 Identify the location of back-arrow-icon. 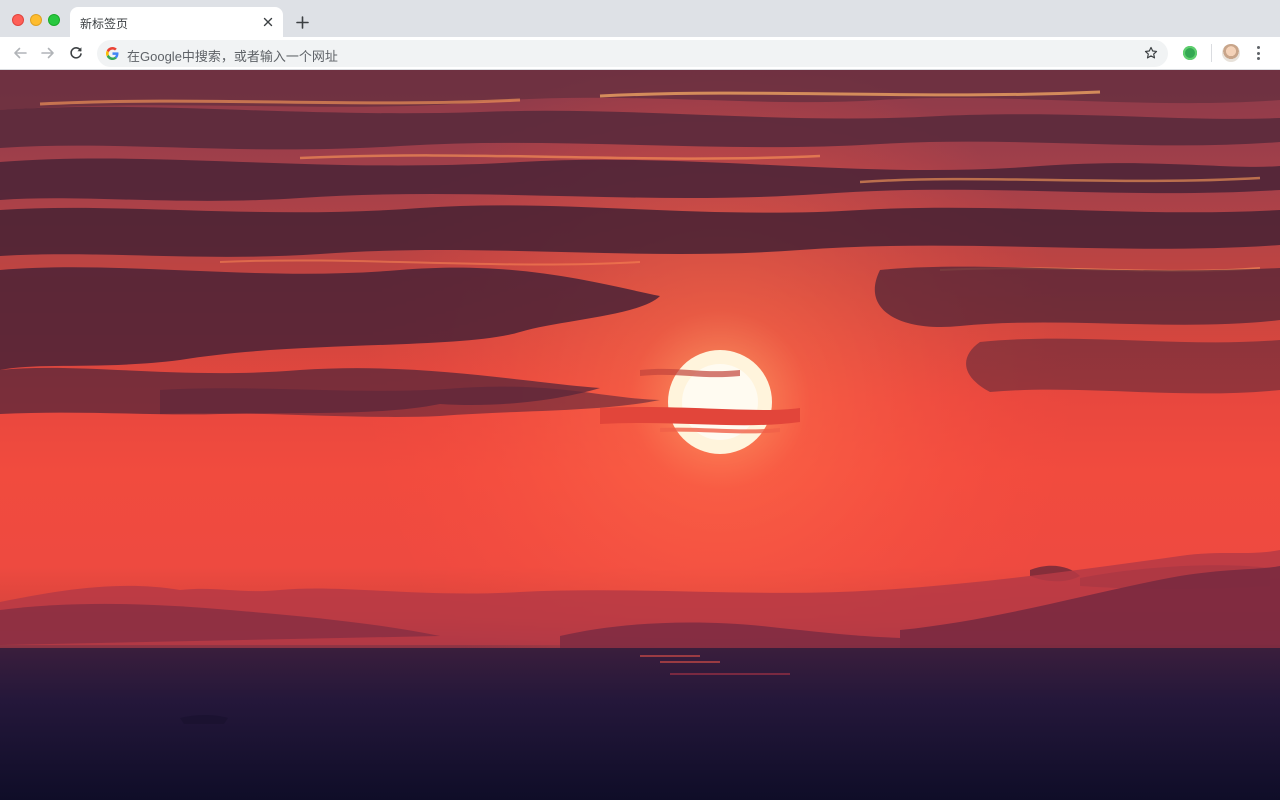
(20, 53).